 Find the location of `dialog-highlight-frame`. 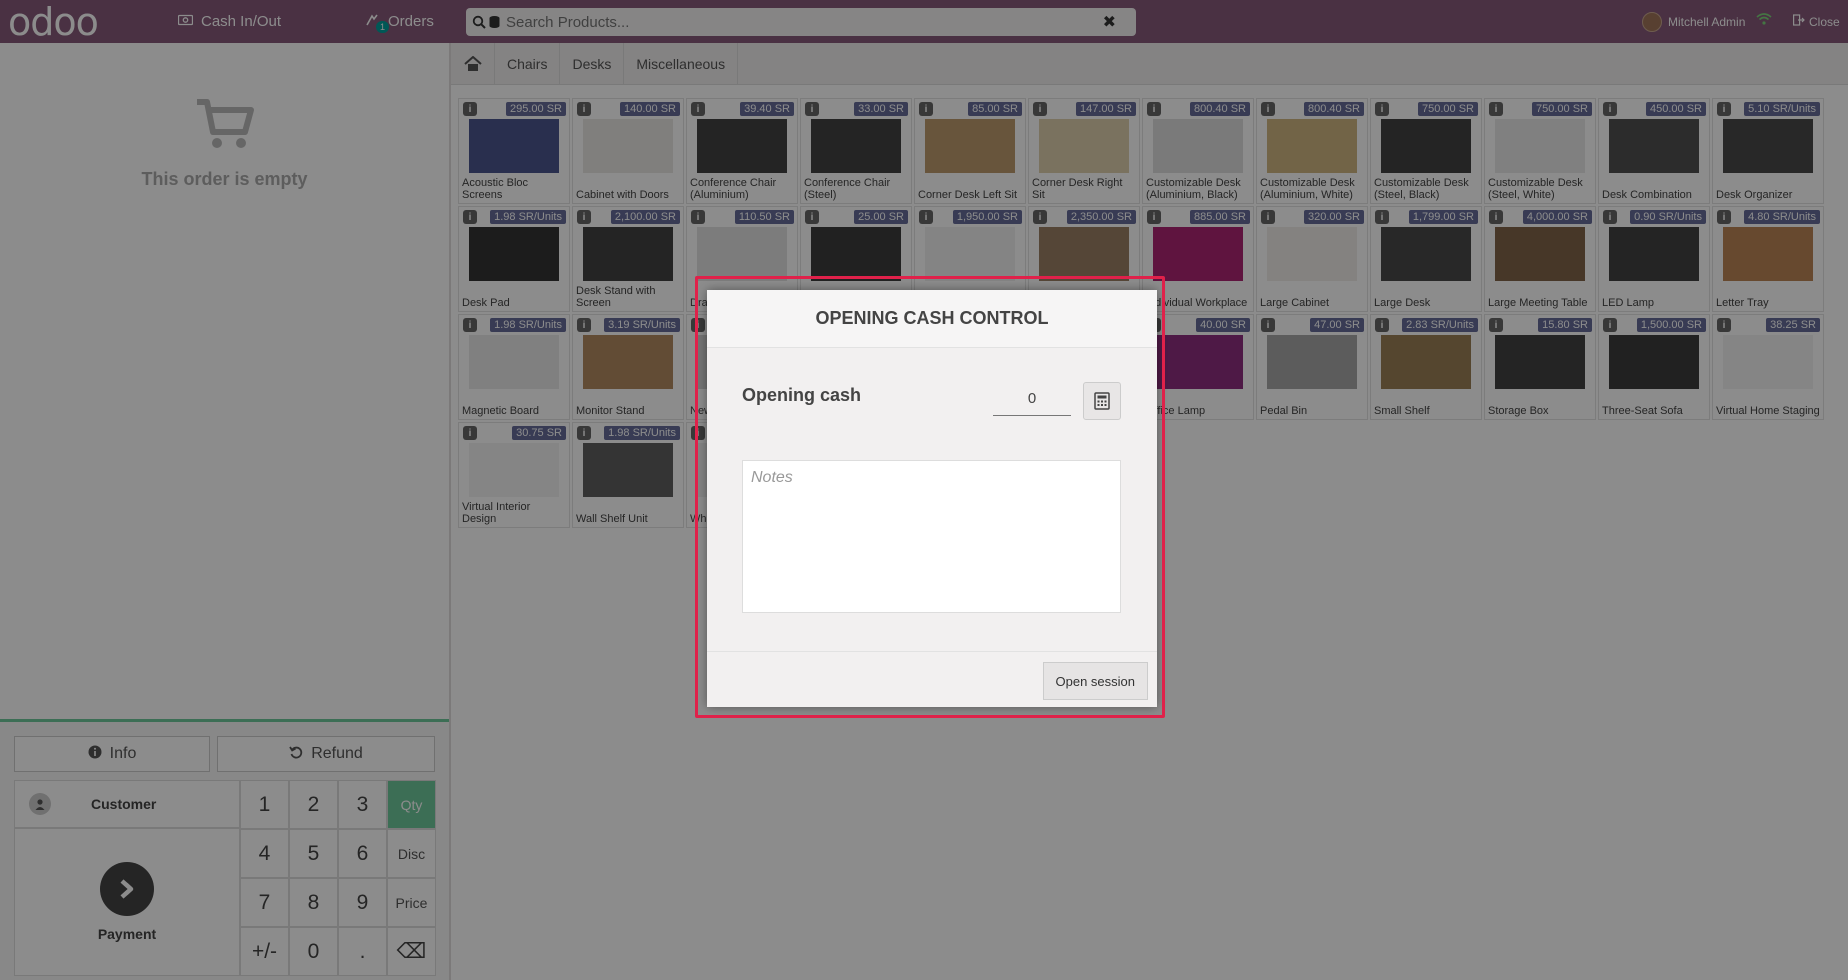

dialog-highlight-frame is located at coordinates (930, 497).